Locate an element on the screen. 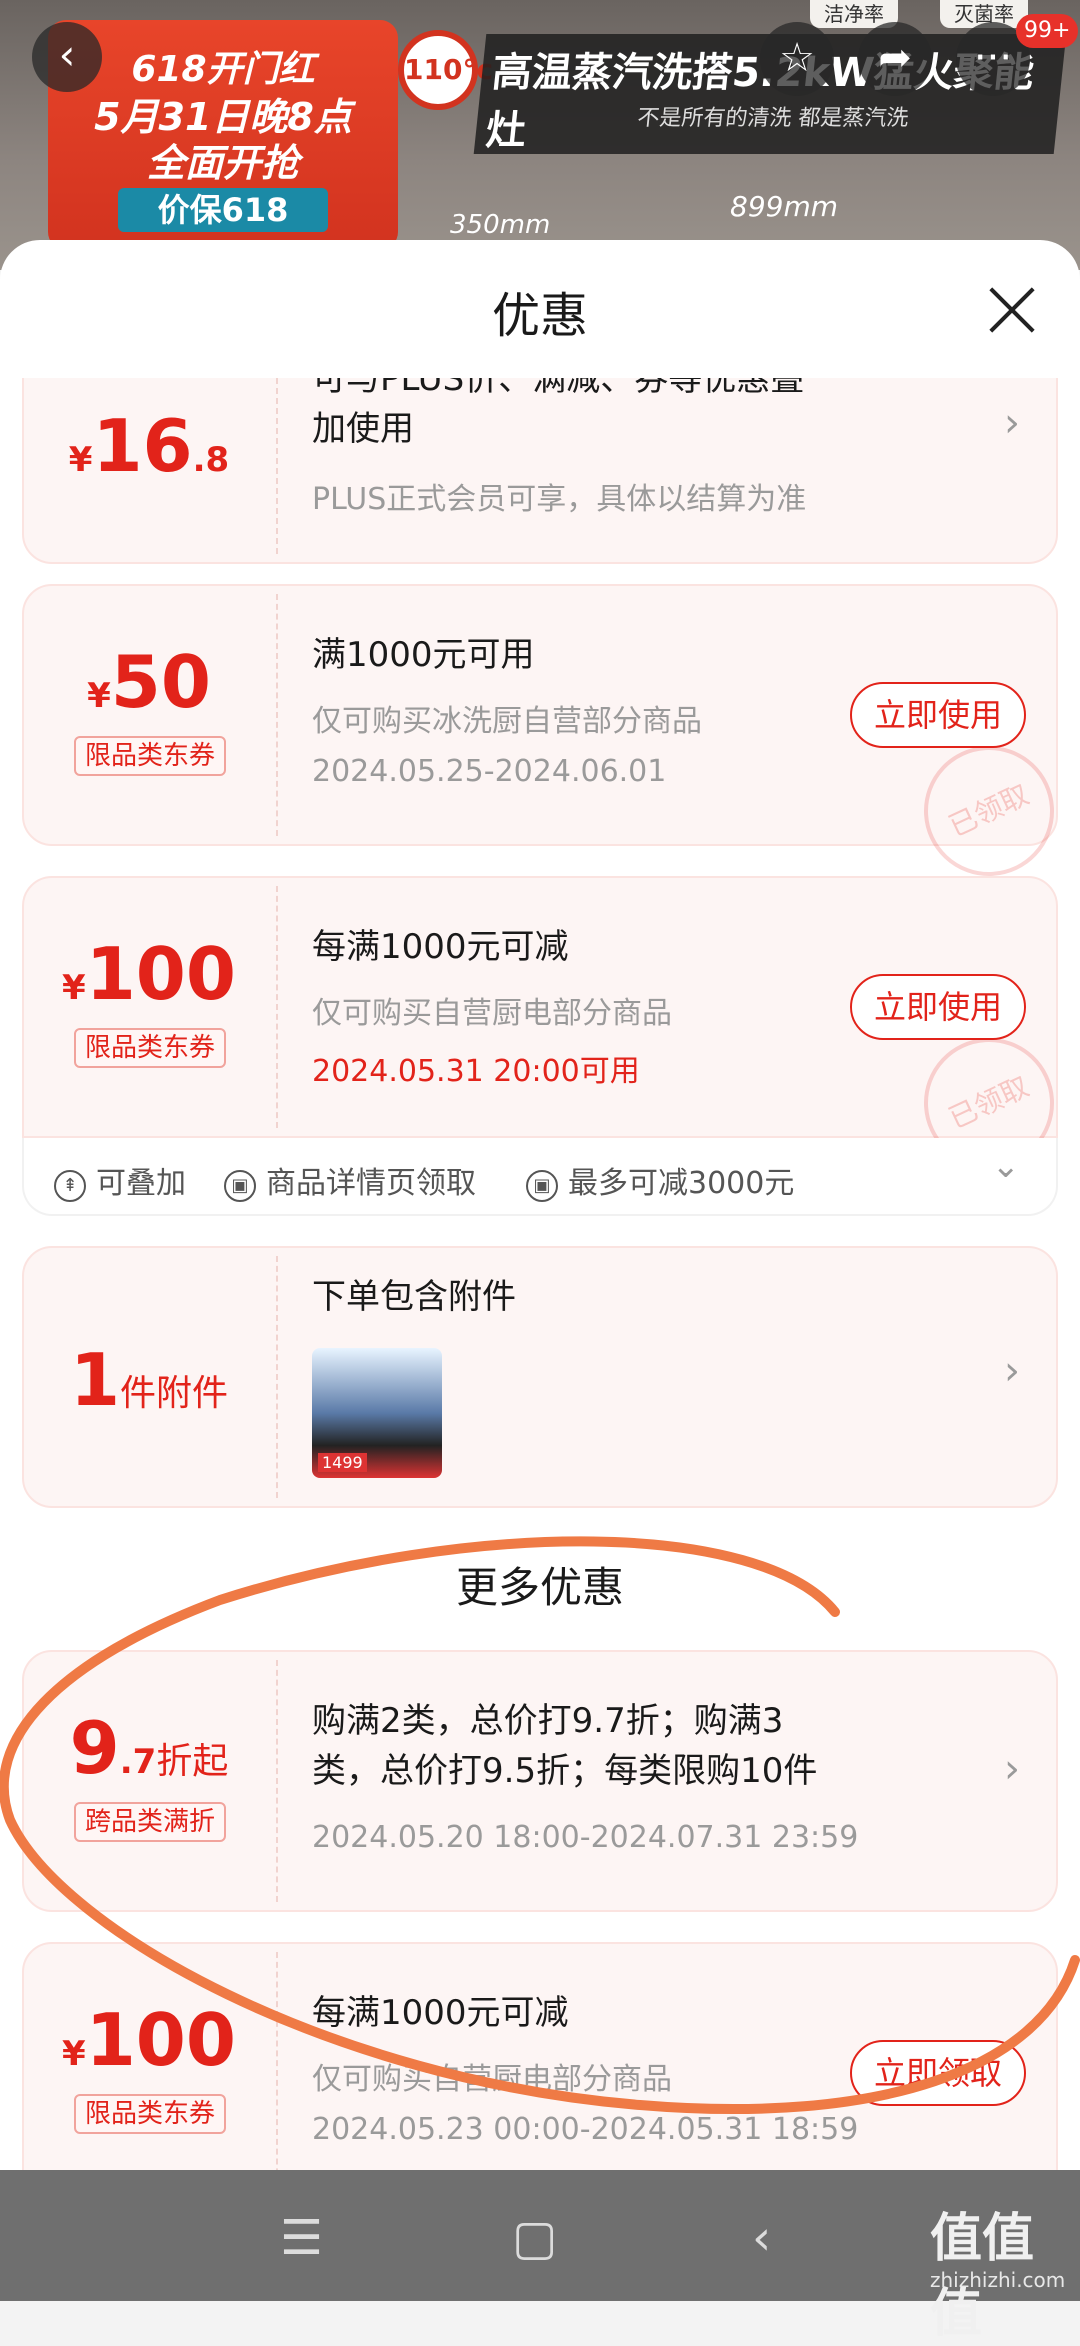 This screenshot has width=1080, height=2346. sheet-title: 优惠 is located at coordinates (539, 316).